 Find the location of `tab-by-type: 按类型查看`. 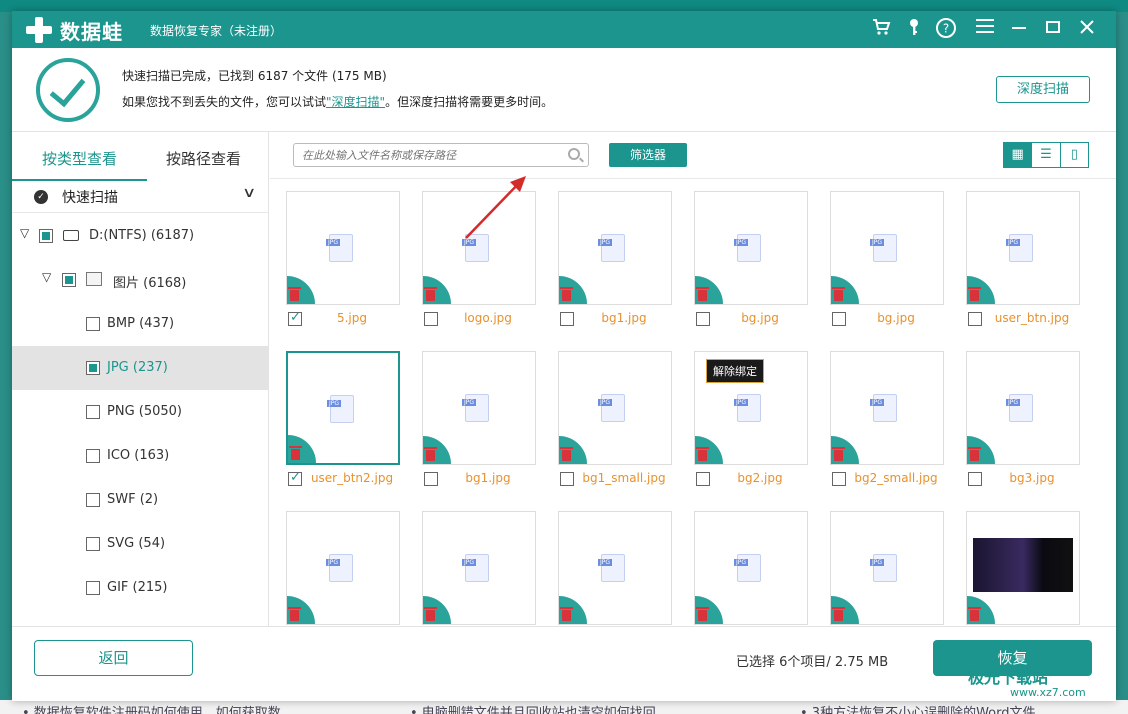

tab-by-type: 按类型查看 is located at coordinates (79, 158).